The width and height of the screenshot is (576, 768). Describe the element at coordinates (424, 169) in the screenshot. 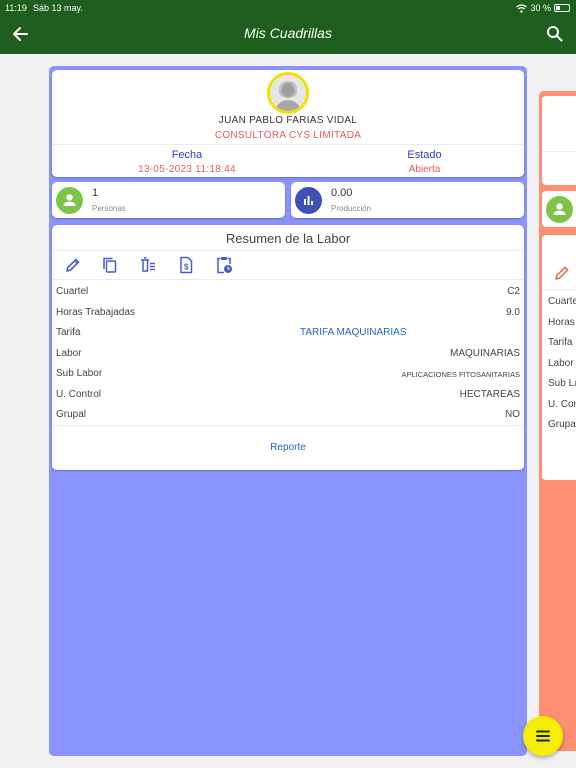

I see `status-value: Abierta` at that location.